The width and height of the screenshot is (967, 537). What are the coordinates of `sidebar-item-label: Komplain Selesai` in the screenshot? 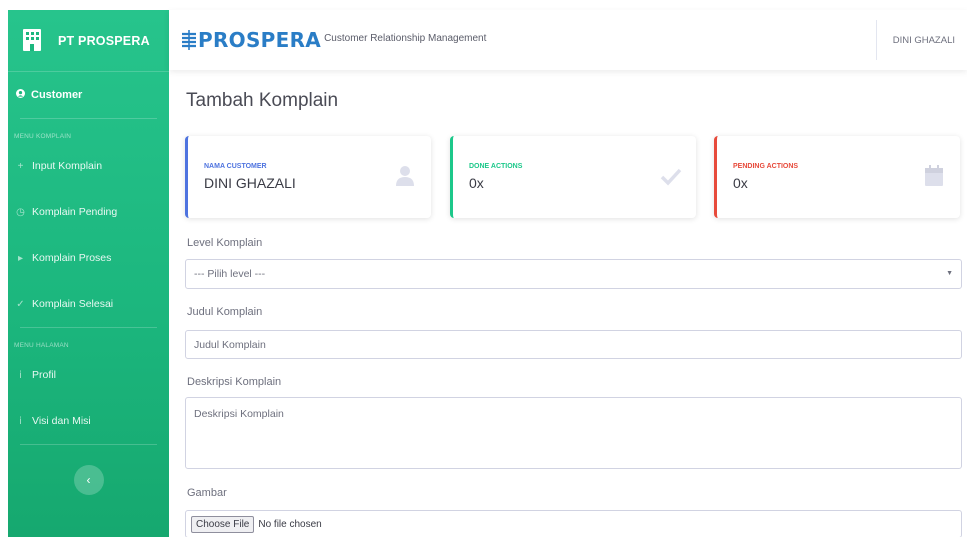 It's located at (73, 304).